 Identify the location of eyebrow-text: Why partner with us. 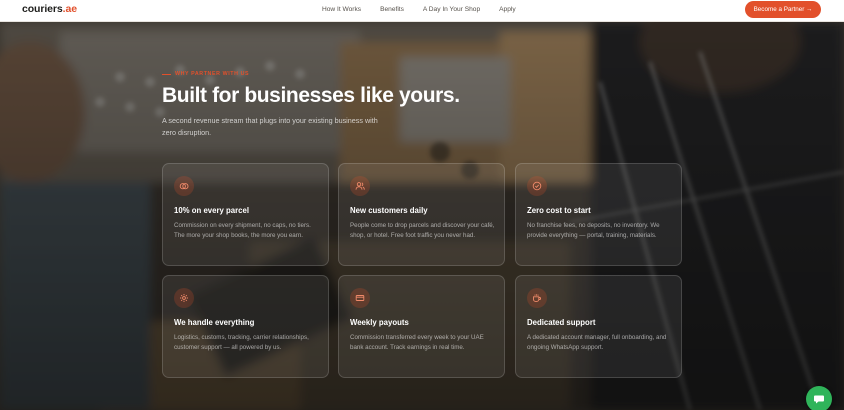
(212, 74).